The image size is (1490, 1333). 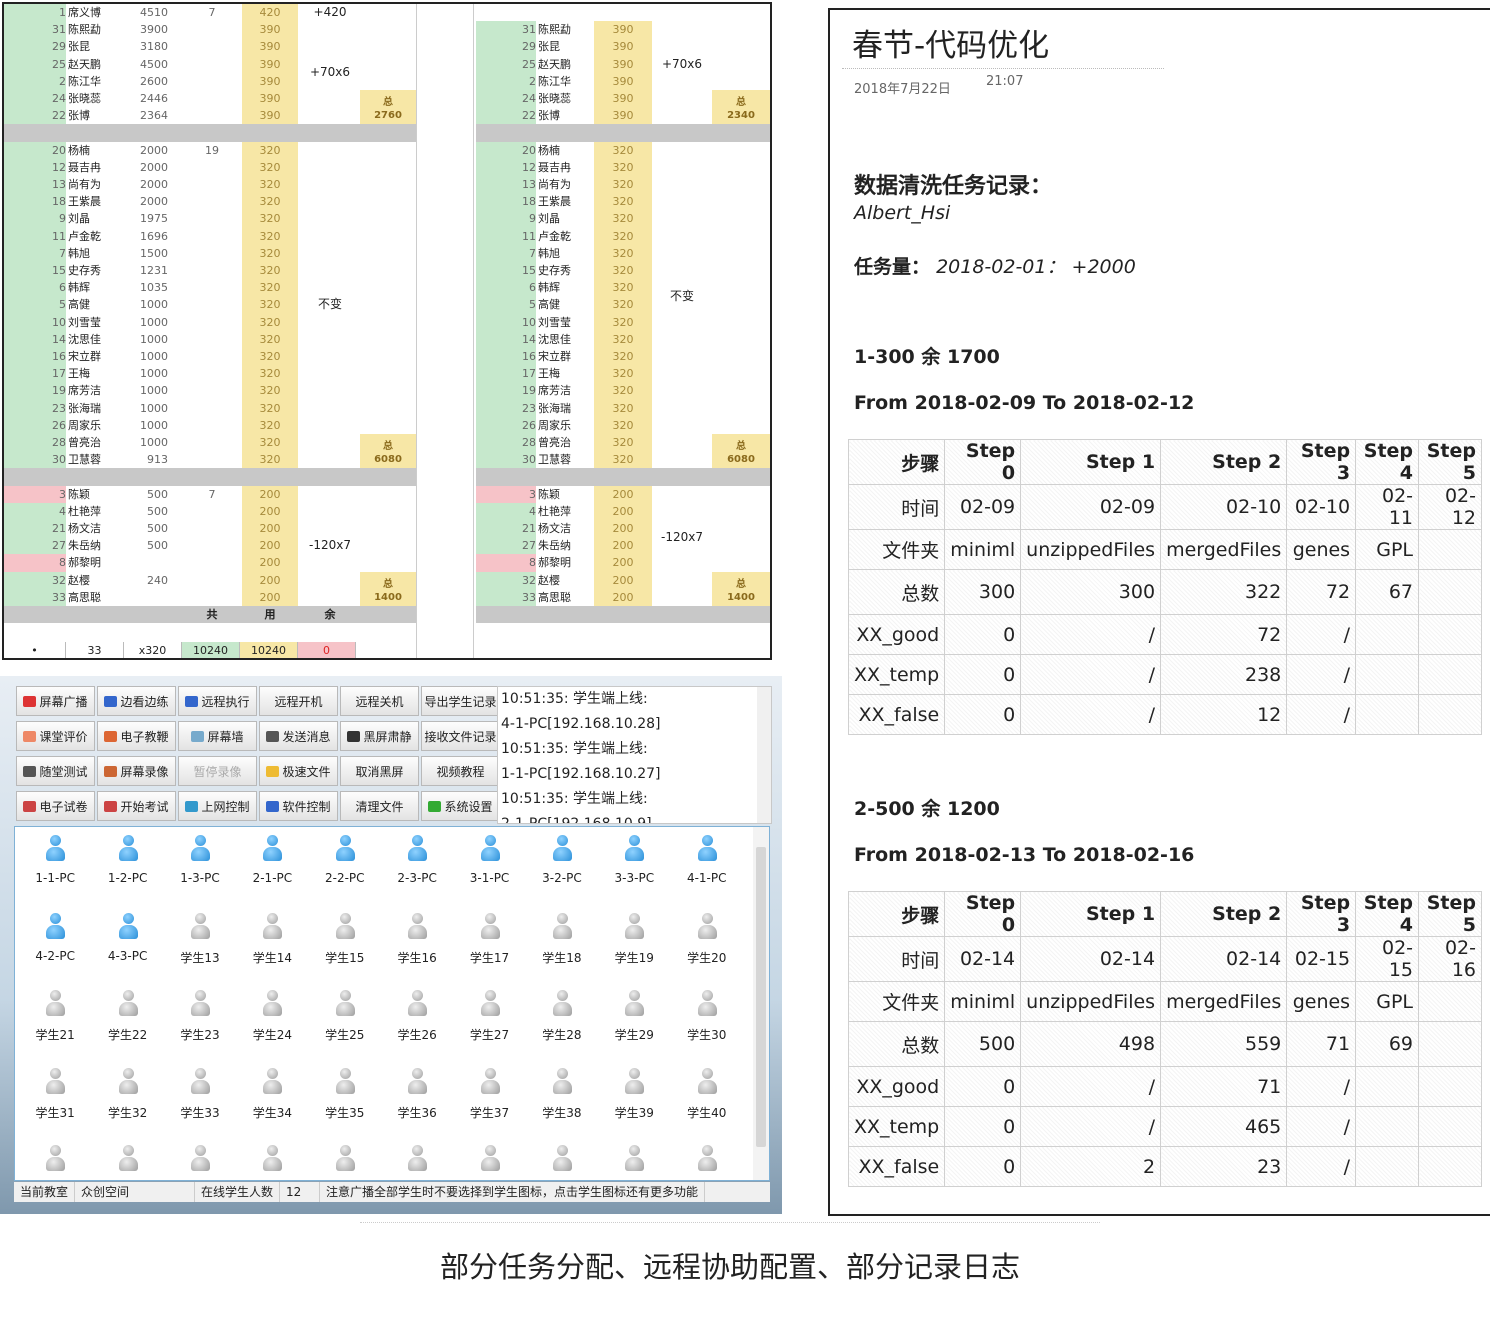 I want to click on table-cell, so click(x=1387, y=674).